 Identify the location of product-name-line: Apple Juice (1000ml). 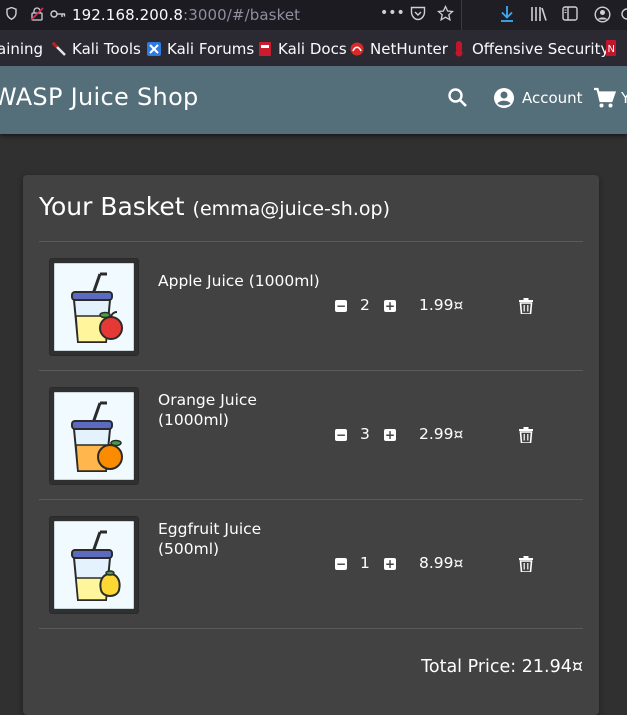
(239, 281).